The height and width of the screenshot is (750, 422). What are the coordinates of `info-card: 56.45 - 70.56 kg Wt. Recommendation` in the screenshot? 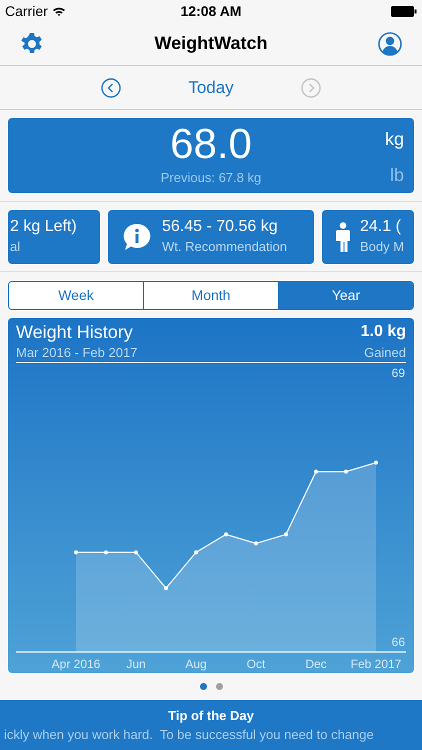 It's located at (211, 237).